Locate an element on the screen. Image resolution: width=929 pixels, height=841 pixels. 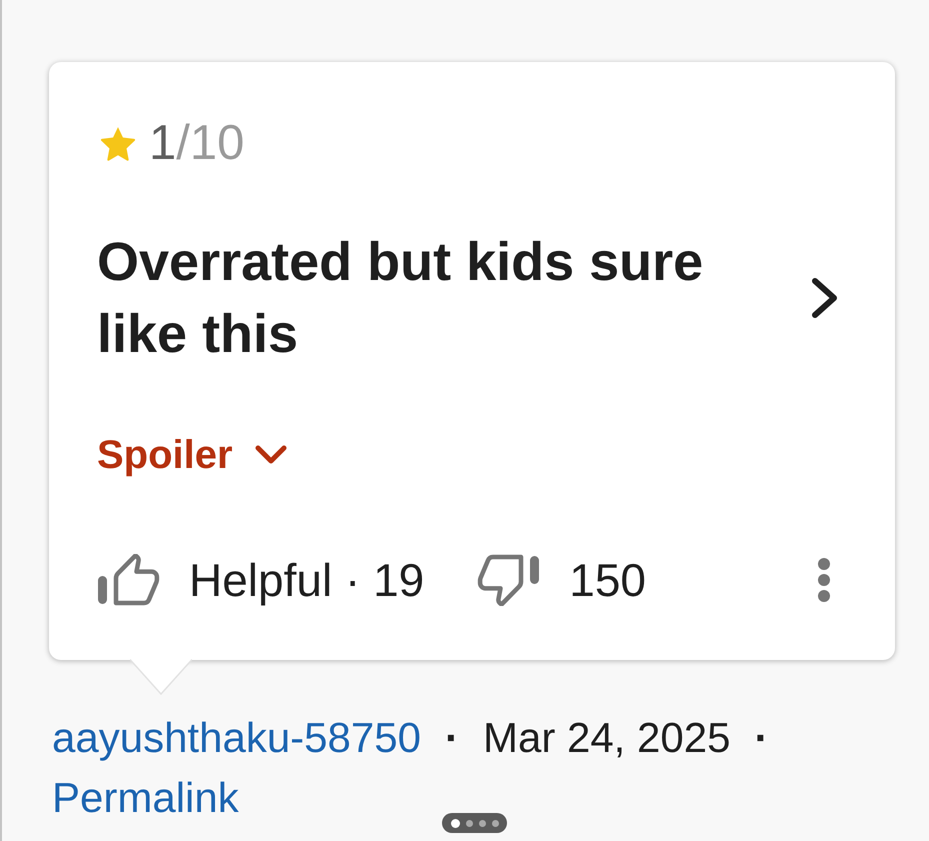
chevron-right-icon is located at coordinates (825, 298).